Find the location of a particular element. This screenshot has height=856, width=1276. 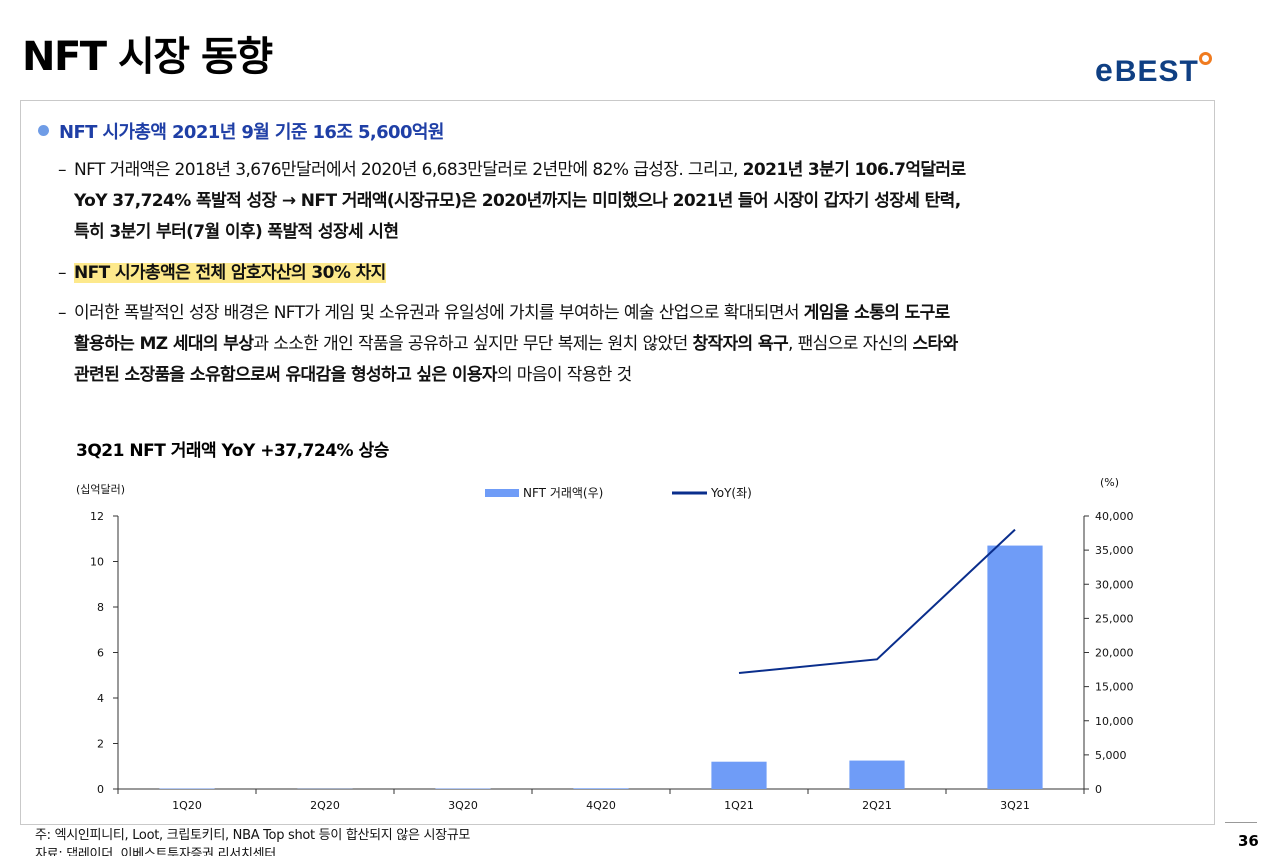

y-right-tick-label: 10,000 is located at coordinates (1114, 721).